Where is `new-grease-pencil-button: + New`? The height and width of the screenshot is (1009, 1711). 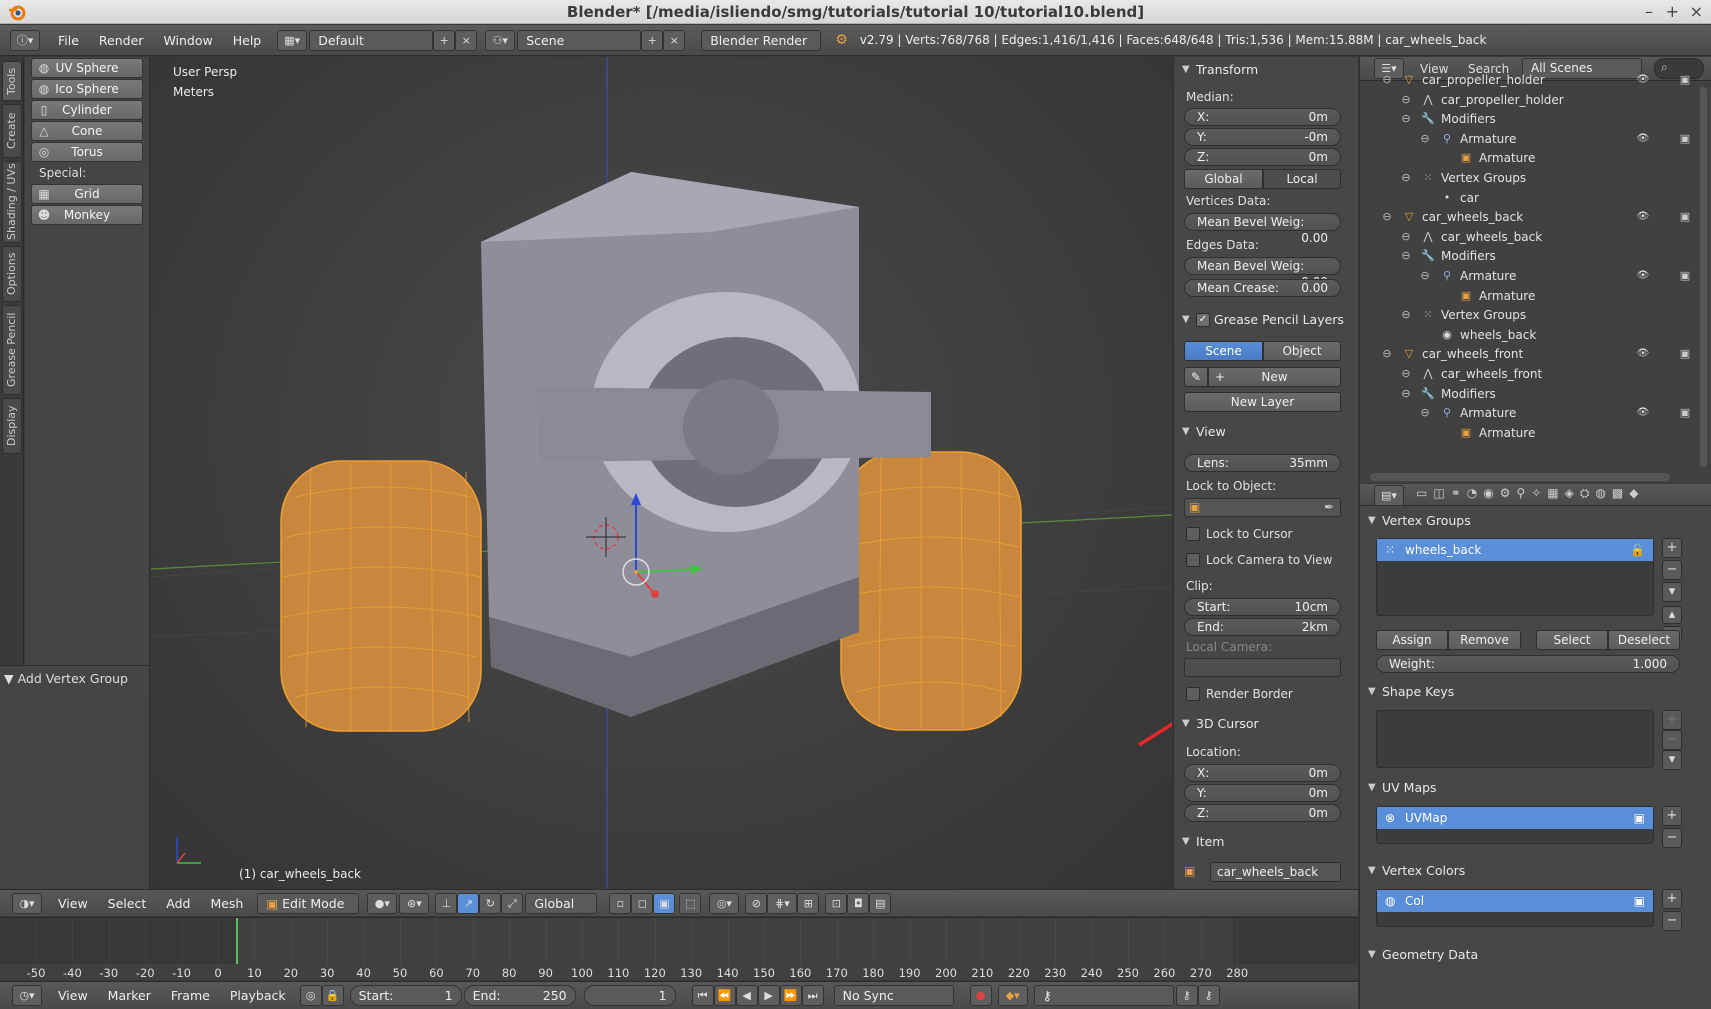 new-grease-pencil-button: + New is located at coordinates (1274, 377).